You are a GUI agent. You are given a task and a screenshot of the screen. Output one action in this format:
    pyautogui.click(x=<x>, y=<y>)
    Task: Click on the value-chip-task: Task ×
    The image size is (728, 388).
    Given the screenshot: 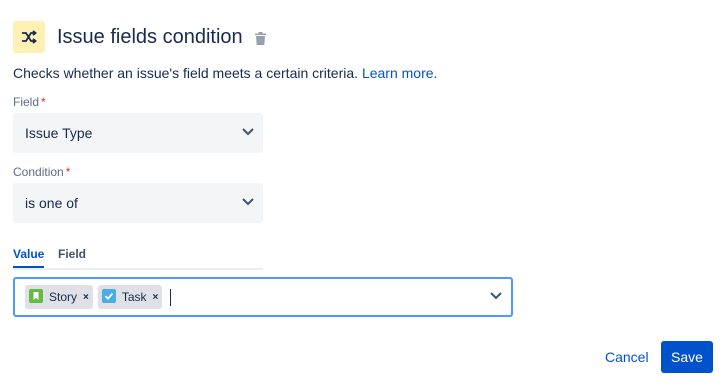 What is the action you would take?
    pyautogui.click(x=130, y=297)
    